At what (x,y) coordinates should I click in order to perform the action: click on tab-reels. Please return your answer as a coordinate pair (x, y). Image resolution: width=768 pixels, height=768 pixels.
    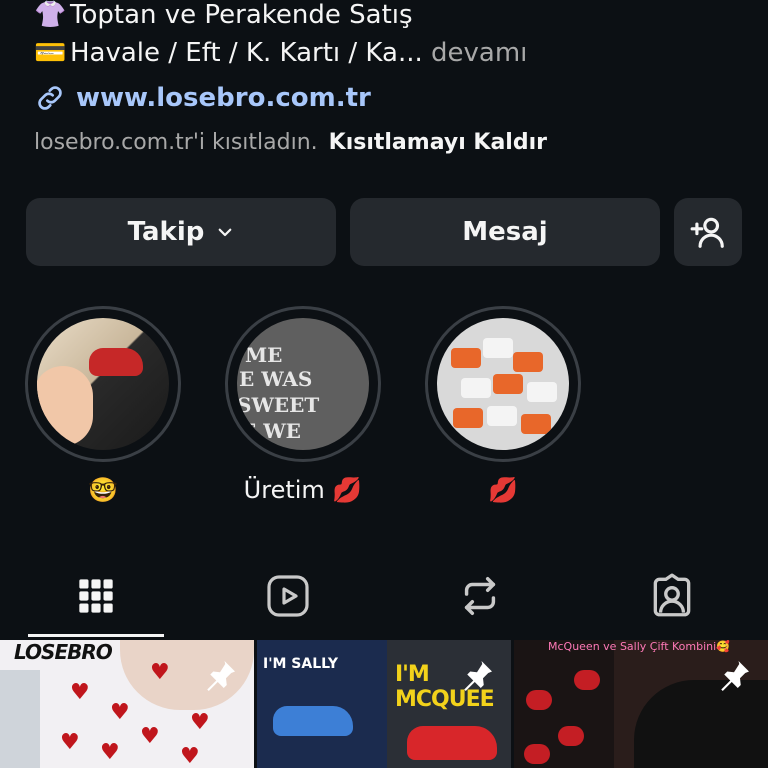
    Looking at the image, I should click on (288, 596).